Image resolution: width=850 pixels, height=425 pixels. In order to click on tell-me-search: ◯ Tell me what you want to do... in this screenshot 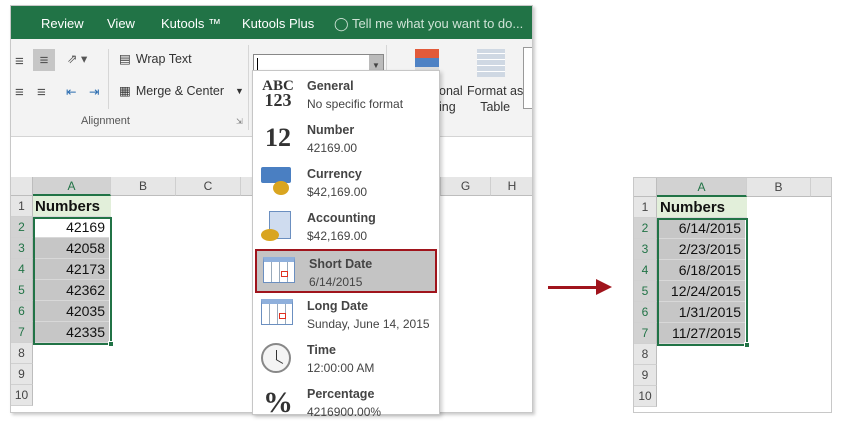, I will do `click(428, 24)`.